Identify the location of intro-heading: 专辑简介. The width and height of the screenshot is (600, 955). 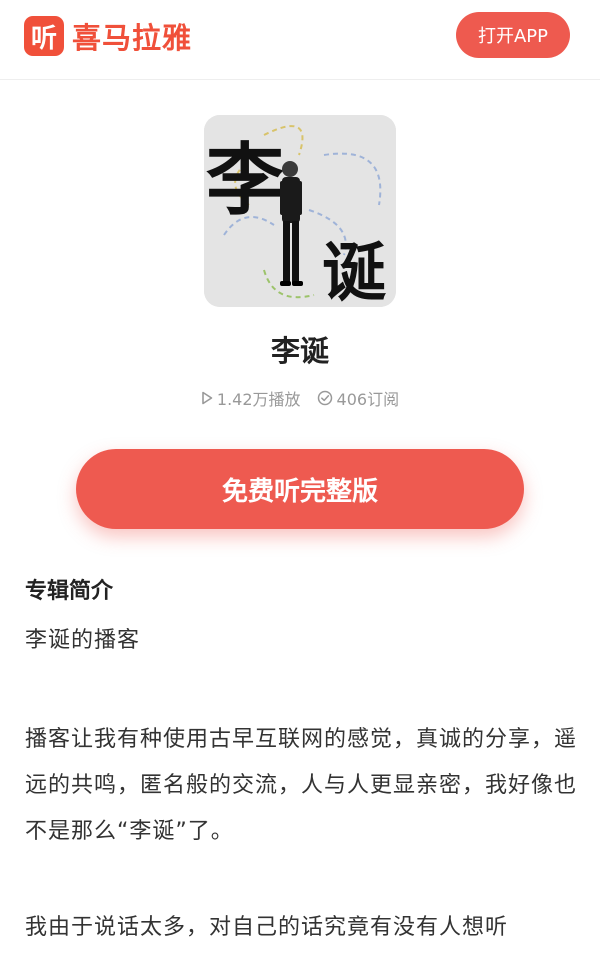
(69, 591).